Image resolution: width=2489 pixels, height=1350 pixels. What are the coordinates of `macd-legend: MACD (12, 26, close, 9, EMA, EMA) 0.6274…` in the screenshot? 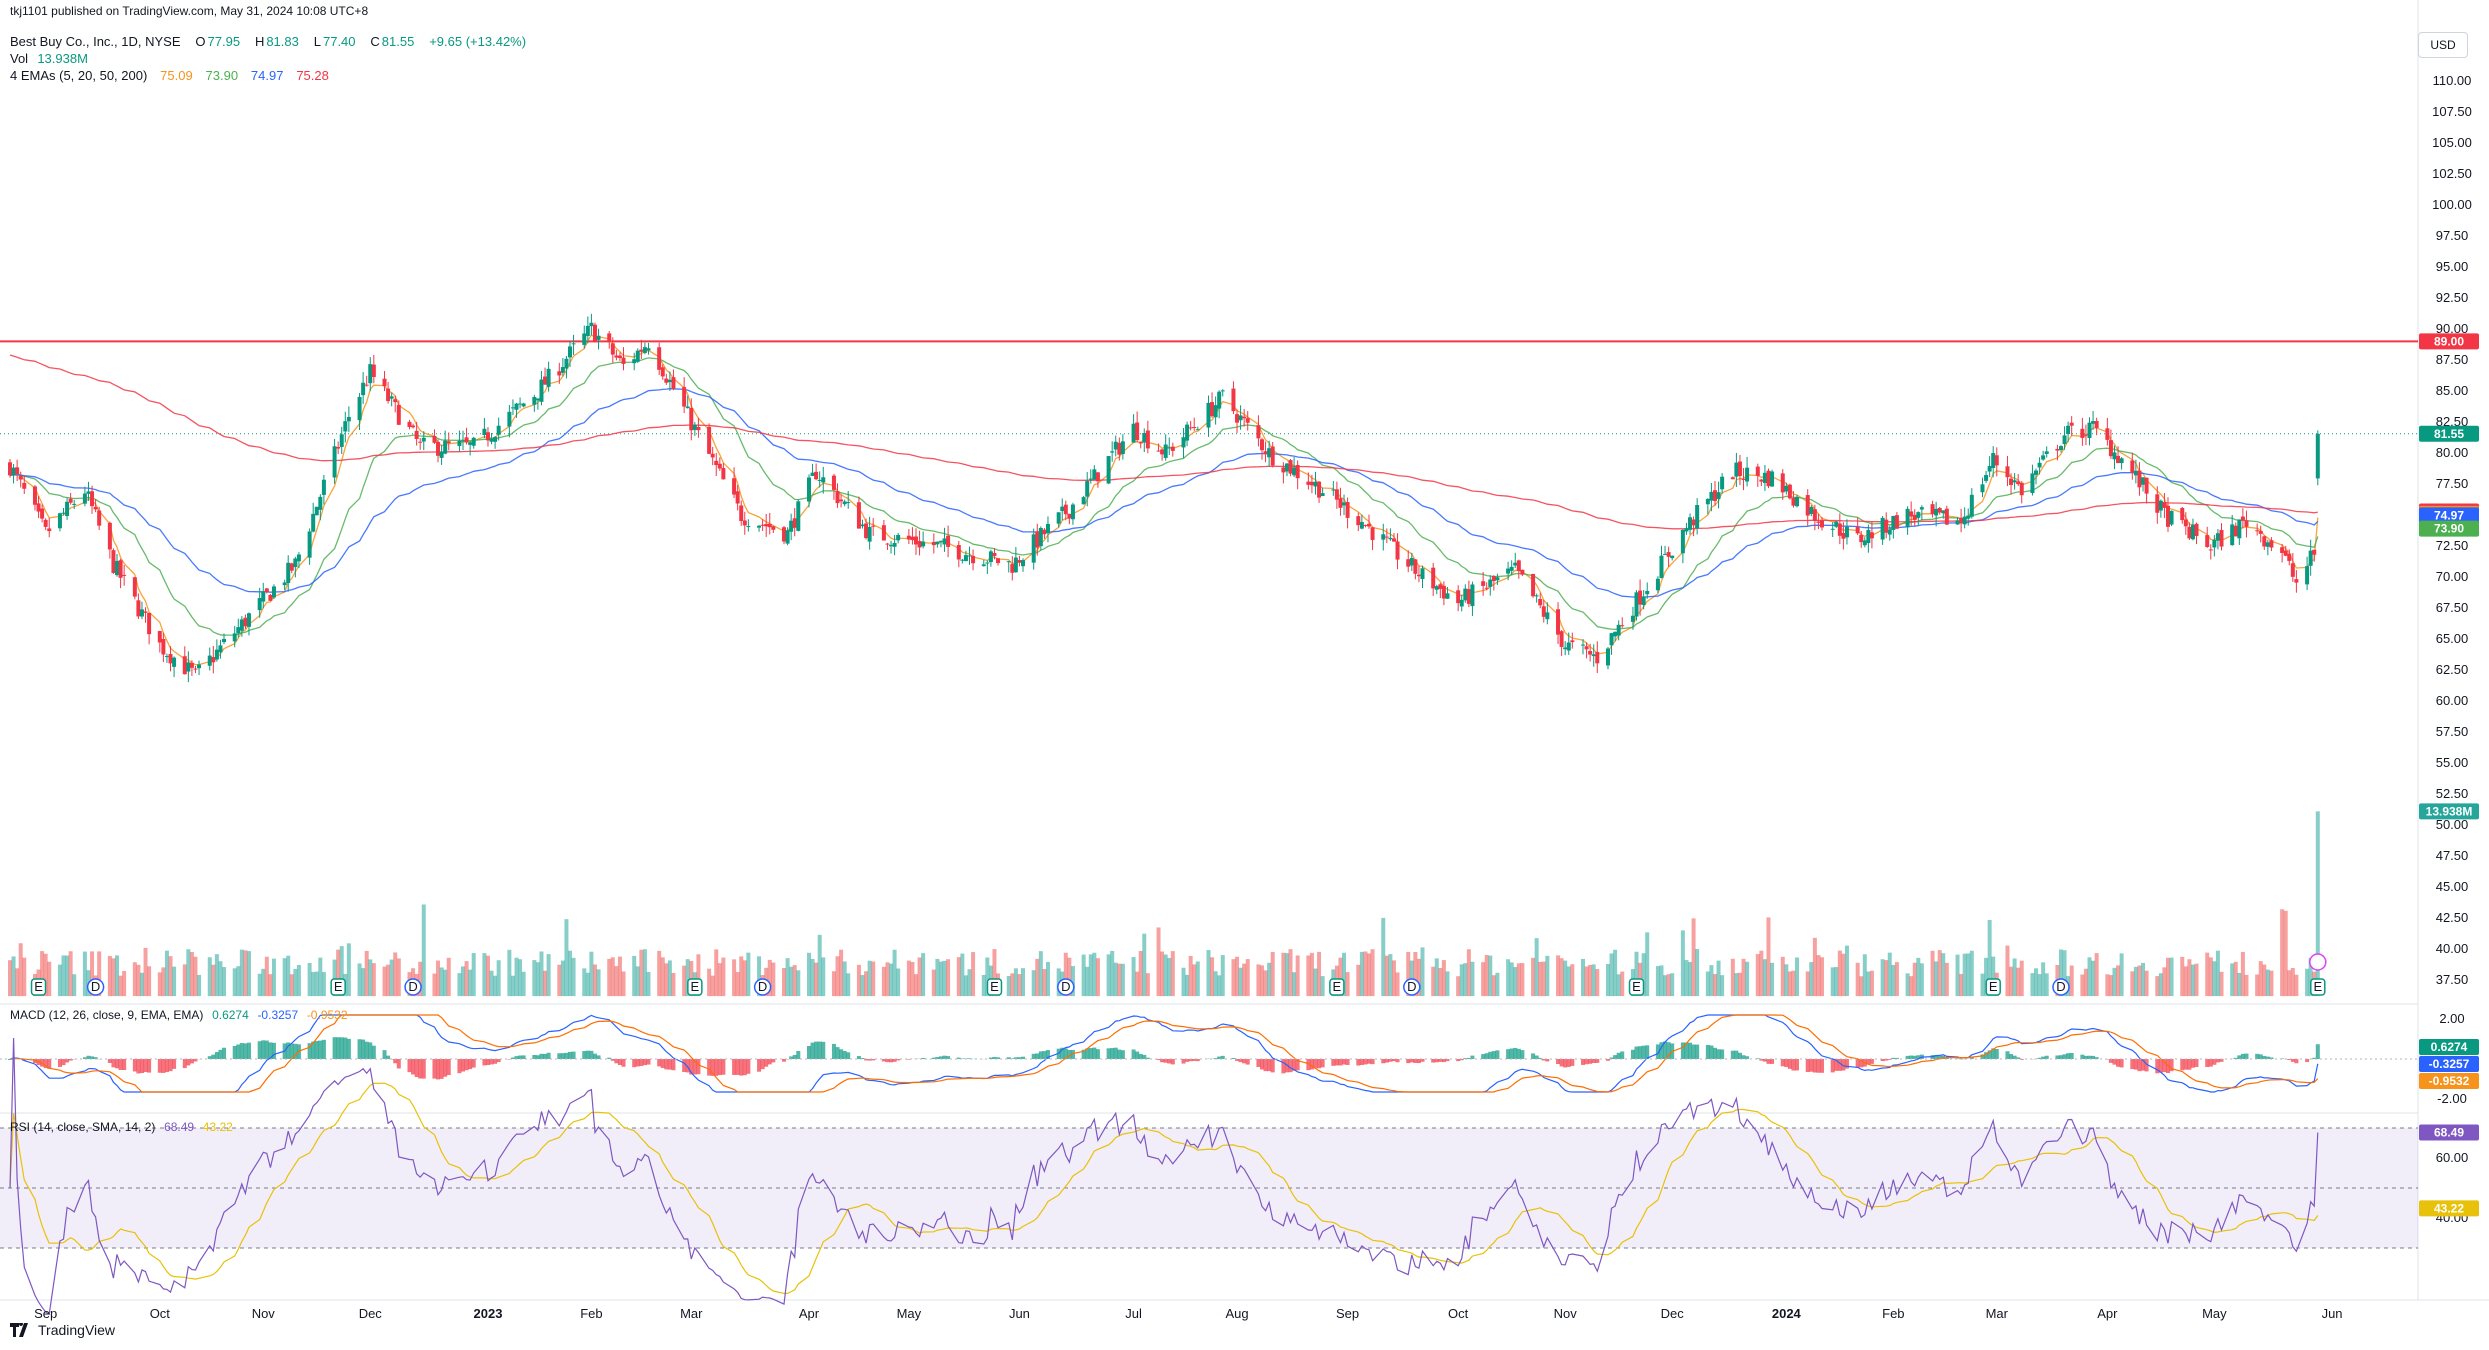 It's located at (180, 1015).